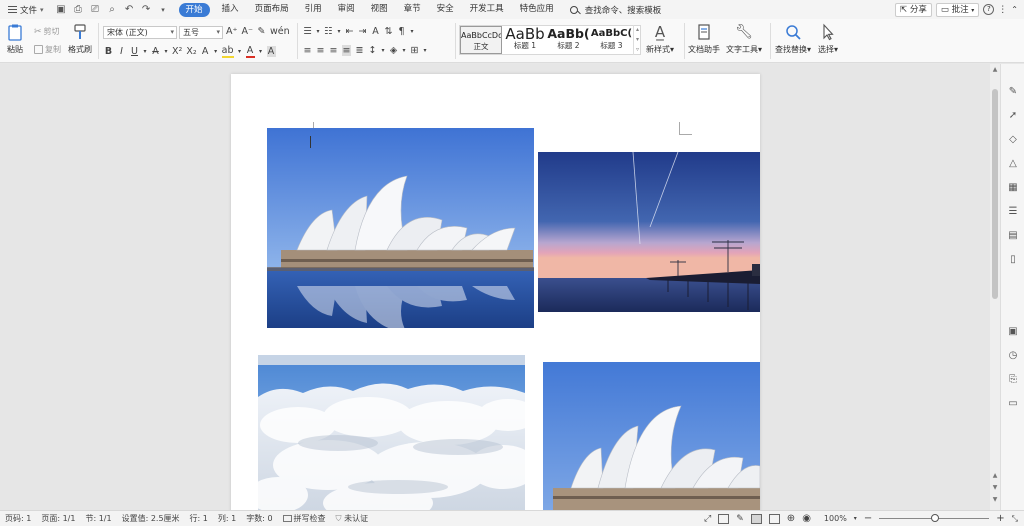 The image size is (1024, 526). Describe the element at coordinates (1013, 236) in the screenshot. I see `layout-icon: ▤` at that location.